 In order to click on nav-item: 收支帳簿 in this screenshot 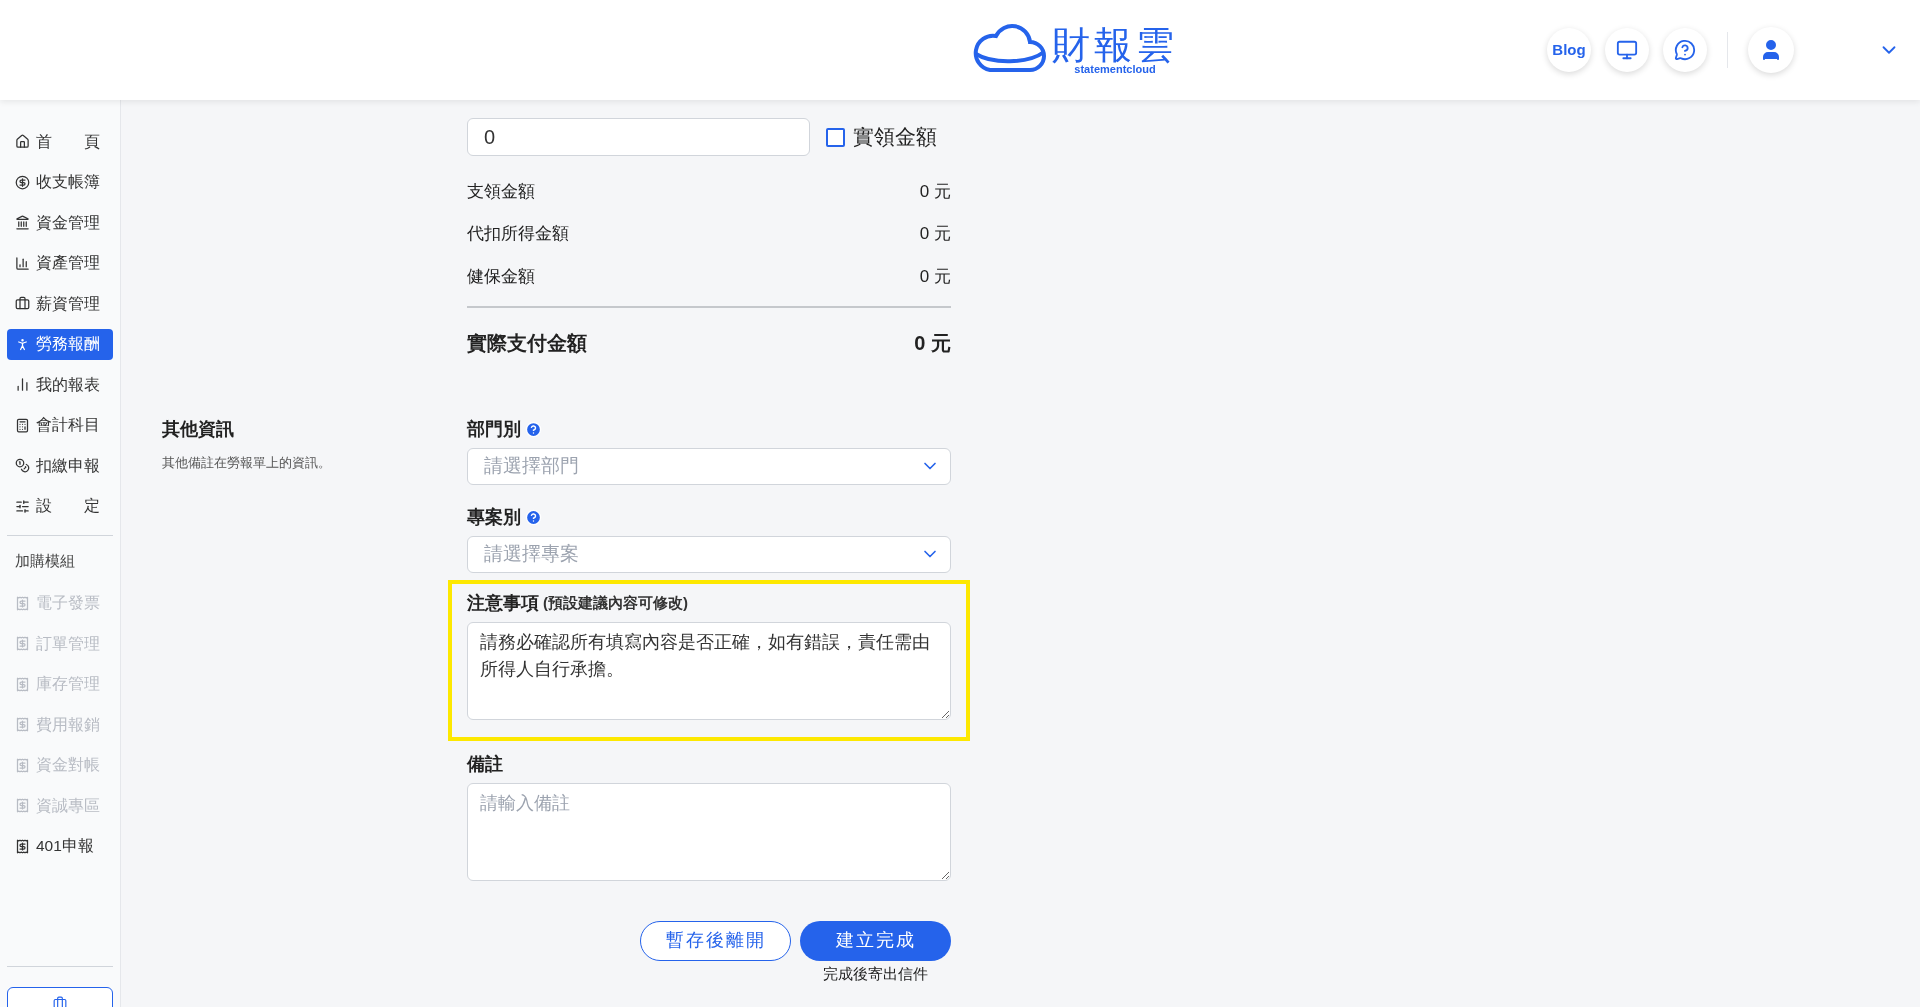, I will do `click(60, 182)`.